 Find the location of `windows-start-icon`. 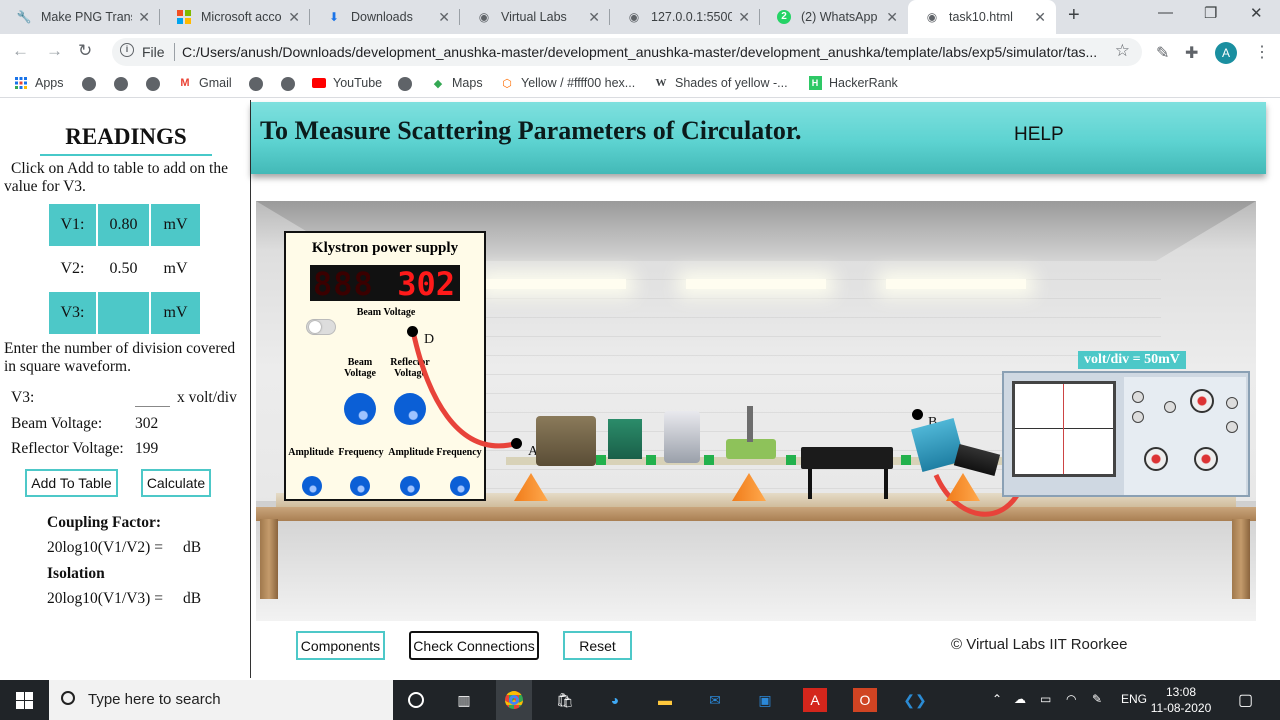

windows-start-icon is located at coordinates (24, 700).